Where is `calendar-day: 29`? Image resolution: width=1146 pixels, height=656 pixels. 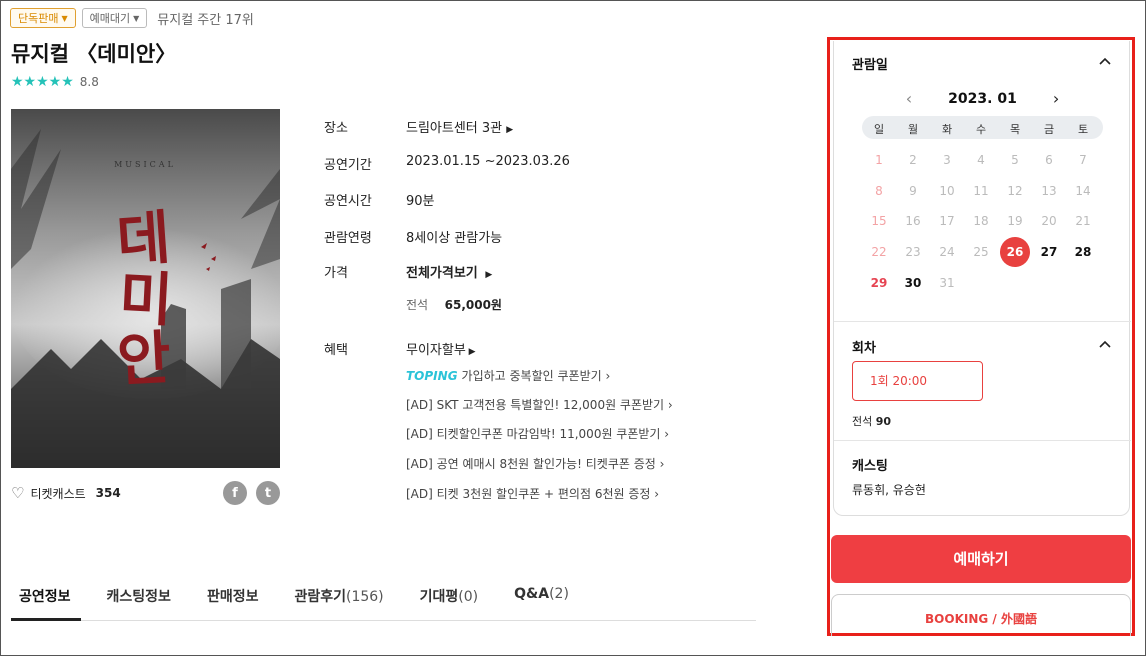
calendar-day: 29 is located at coordinates (879, 283).